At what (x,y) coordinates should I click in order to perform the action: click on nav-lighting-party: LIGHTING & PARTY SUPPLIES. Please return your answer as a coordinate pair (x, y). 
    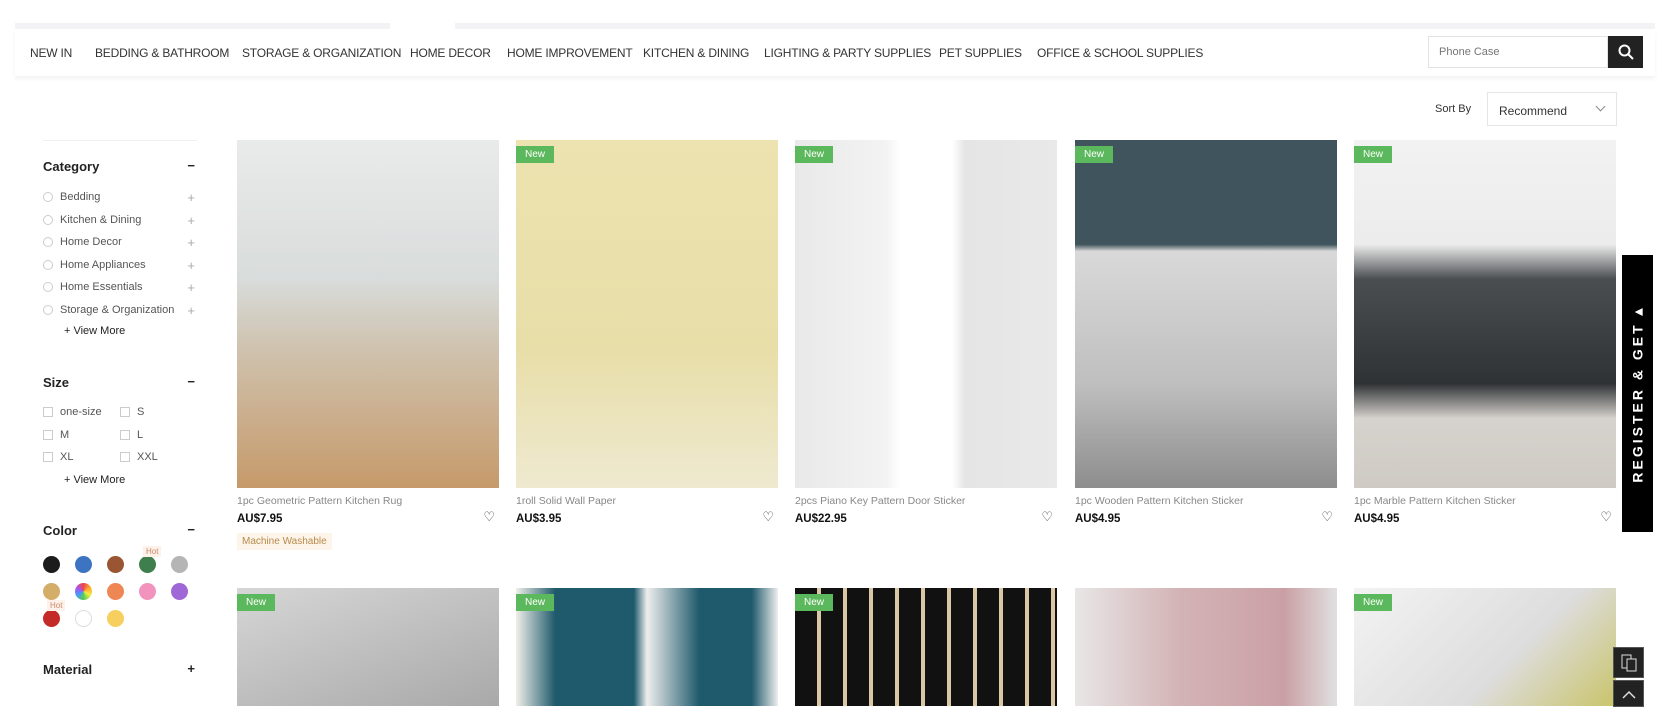
    Looking at the image, I should click on (847, 53).